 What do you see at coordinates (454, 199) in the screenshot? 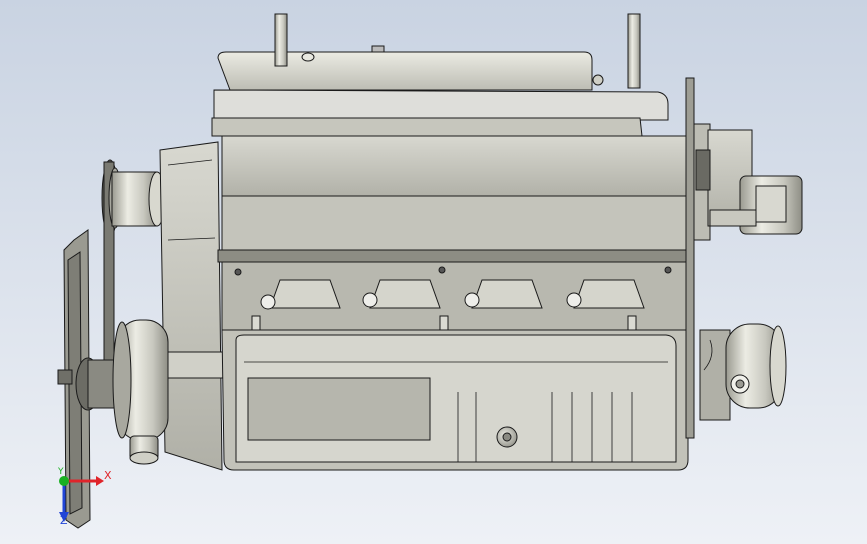
I see `cylinder-head` at bounding box center [454, 199].